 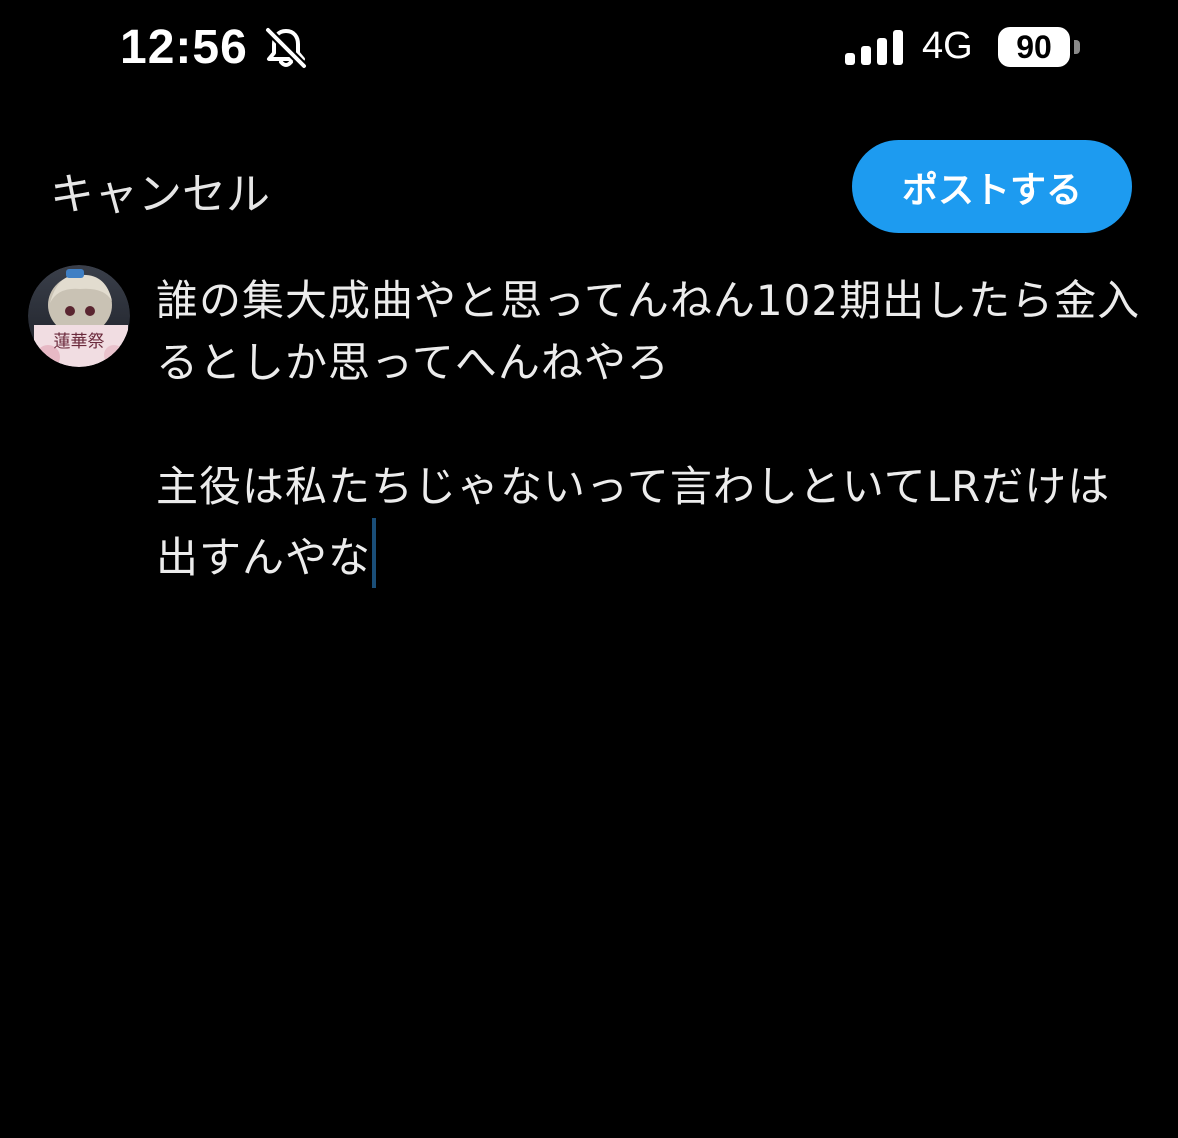 I want to click on post-text-paragraph-2: 主役は私たちじゃないって言わしといてLRだけは出すんやな, so click(x=651, y=522).